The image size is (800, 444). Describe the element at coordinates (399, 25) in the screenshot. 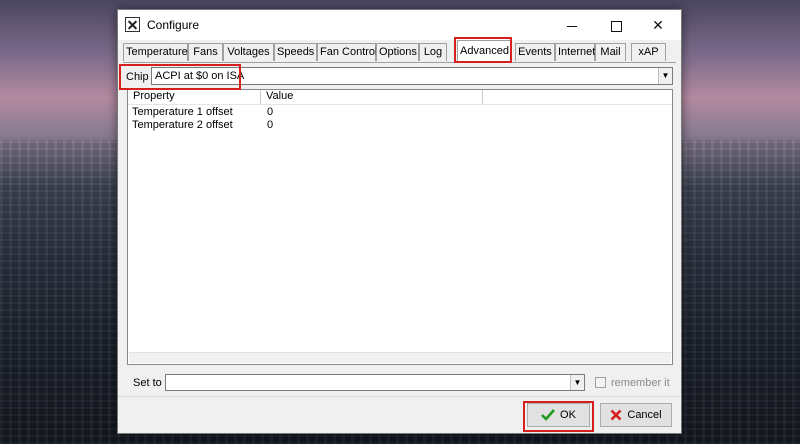

I see `title-bar: Configure ✕` at that location.